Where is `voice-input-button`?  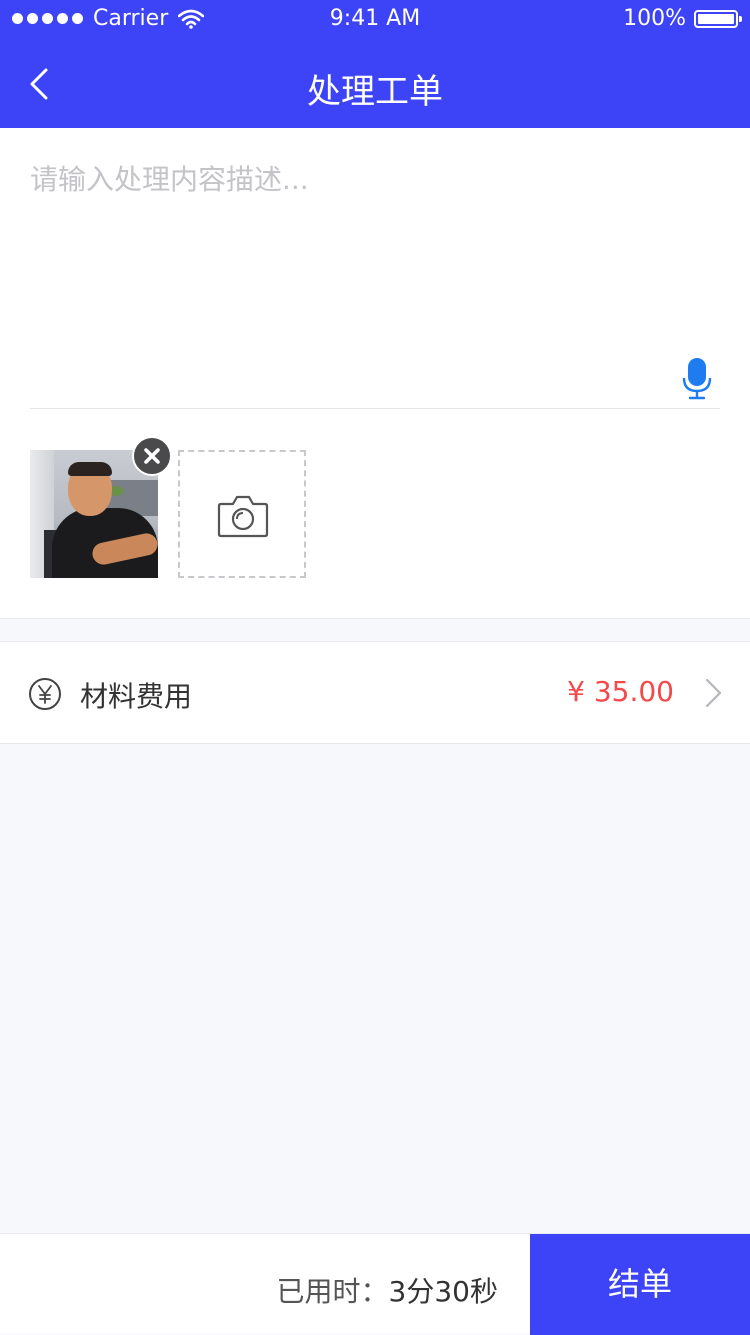
voice-input-button is located at coordinates (697, 378).